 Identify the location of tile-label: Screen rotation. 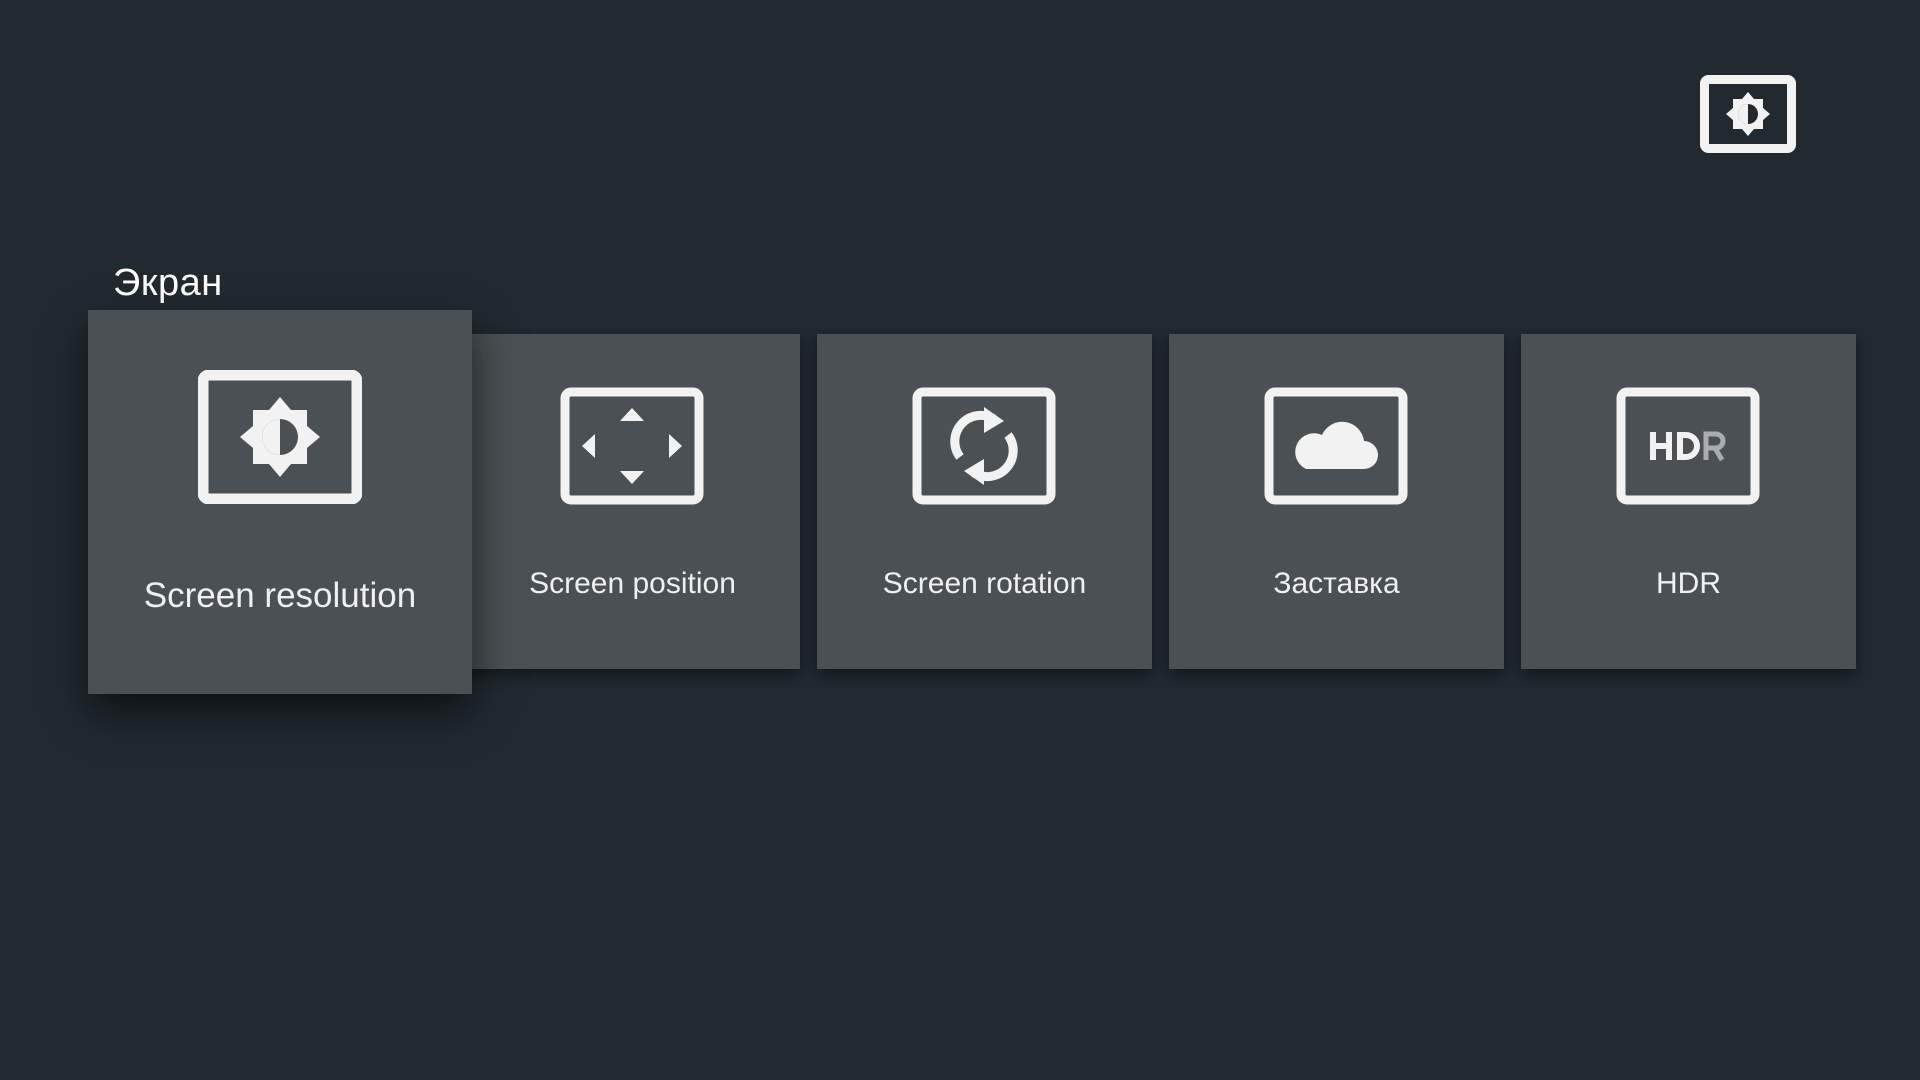
(984, 583).